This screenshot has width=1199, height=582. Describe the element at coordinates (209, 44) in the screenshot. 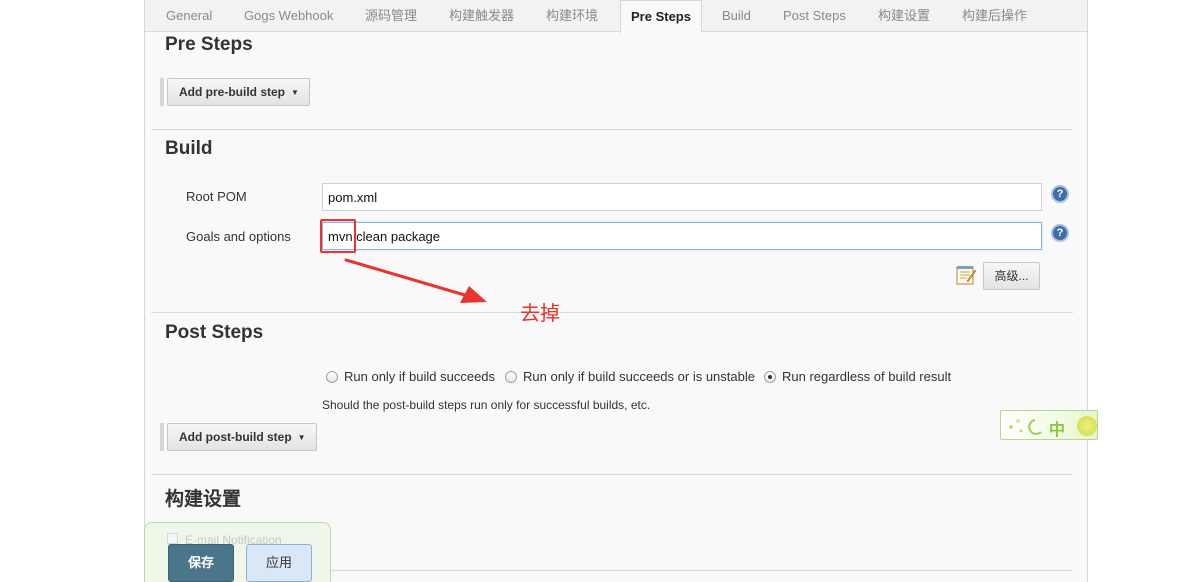

I see `section-title-pre-steps: Pre Steps` at that location.